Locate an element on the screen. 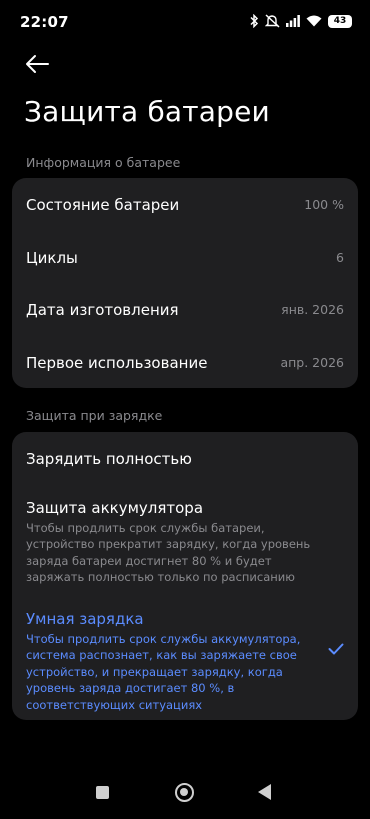  battery-info-section-title: Информация о батарее is located at coordinates (103, 162).